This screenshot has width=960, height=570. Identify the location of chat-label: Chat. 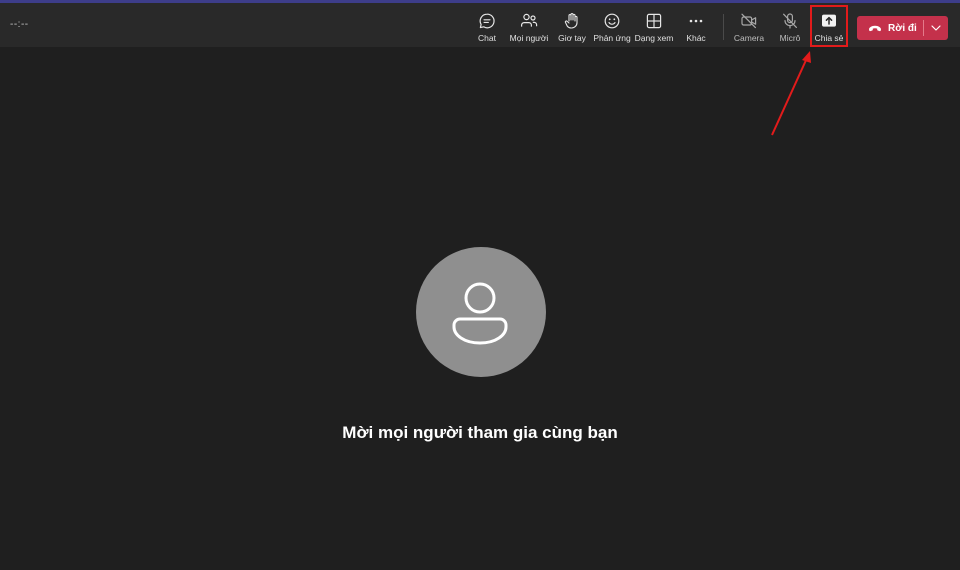
(487, 38).